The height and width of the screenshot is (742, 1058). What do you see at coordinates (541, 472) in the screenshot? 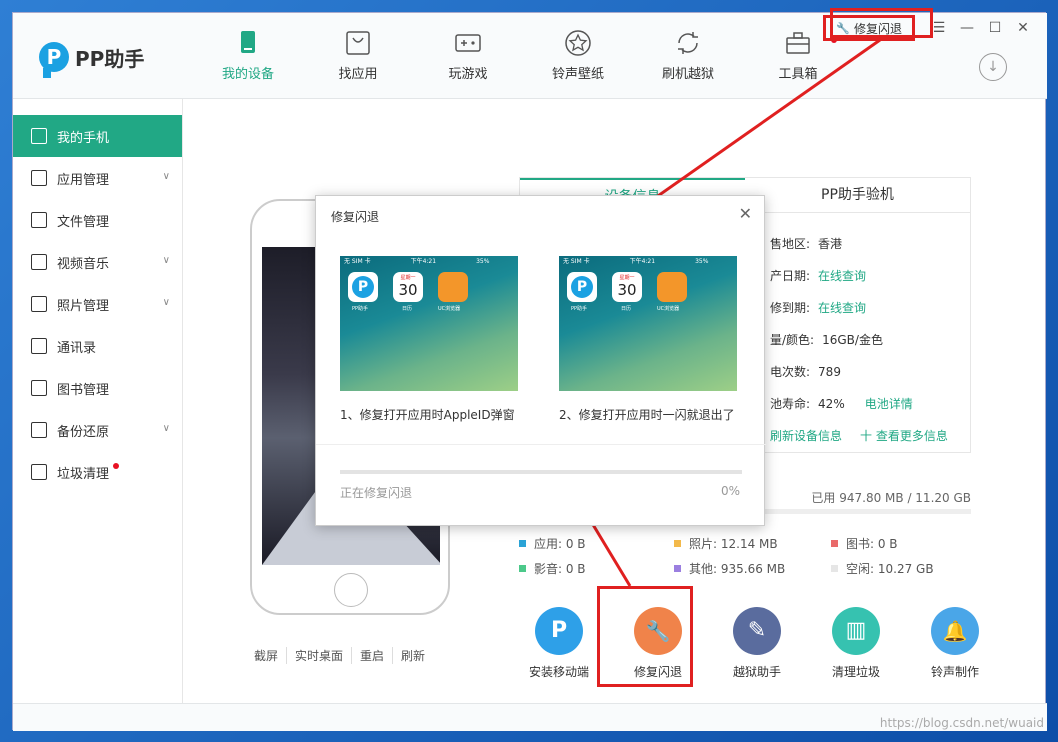
I see `repair-progress-bar` at bounding box center [541, 472].